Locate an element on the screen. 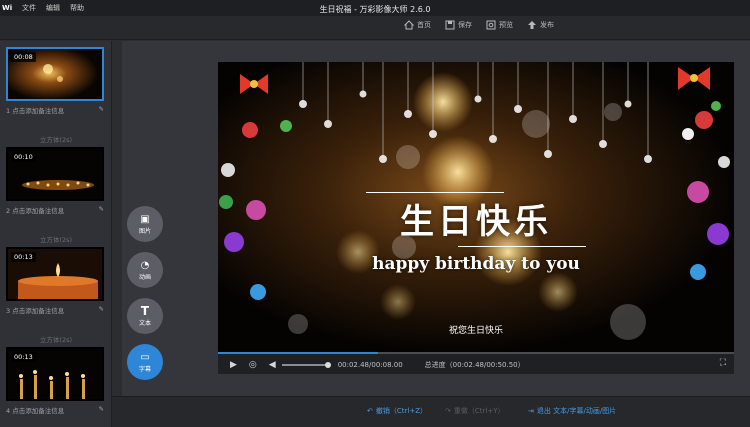 This screenshot has height=427, width=750. publish-label: 发布 is located at coordinates (547, 25).